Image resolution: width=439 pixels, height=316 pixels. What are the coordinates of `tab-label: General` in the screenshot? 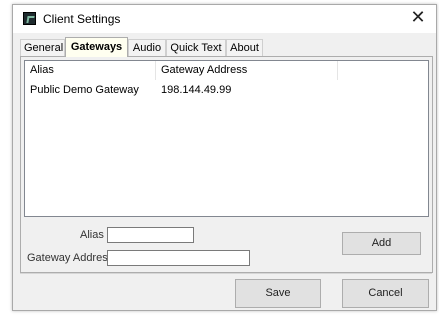 It's located at (44, 48).